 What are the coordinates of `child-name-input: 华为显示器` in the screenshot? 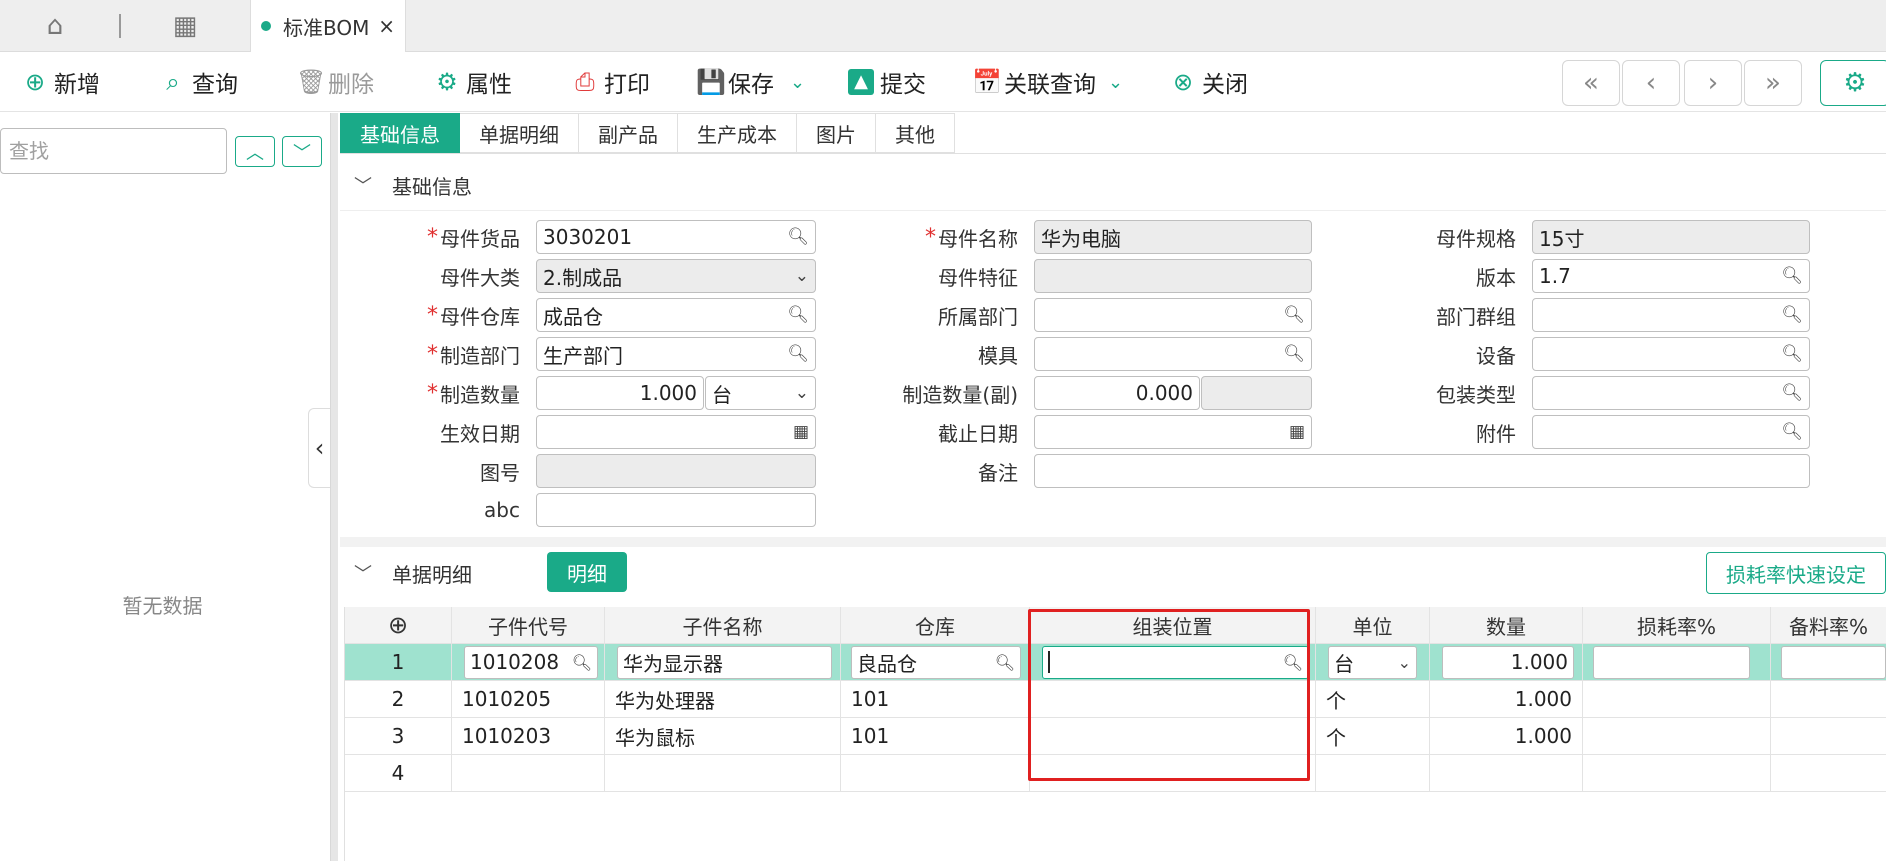 It's located at (724, 662).